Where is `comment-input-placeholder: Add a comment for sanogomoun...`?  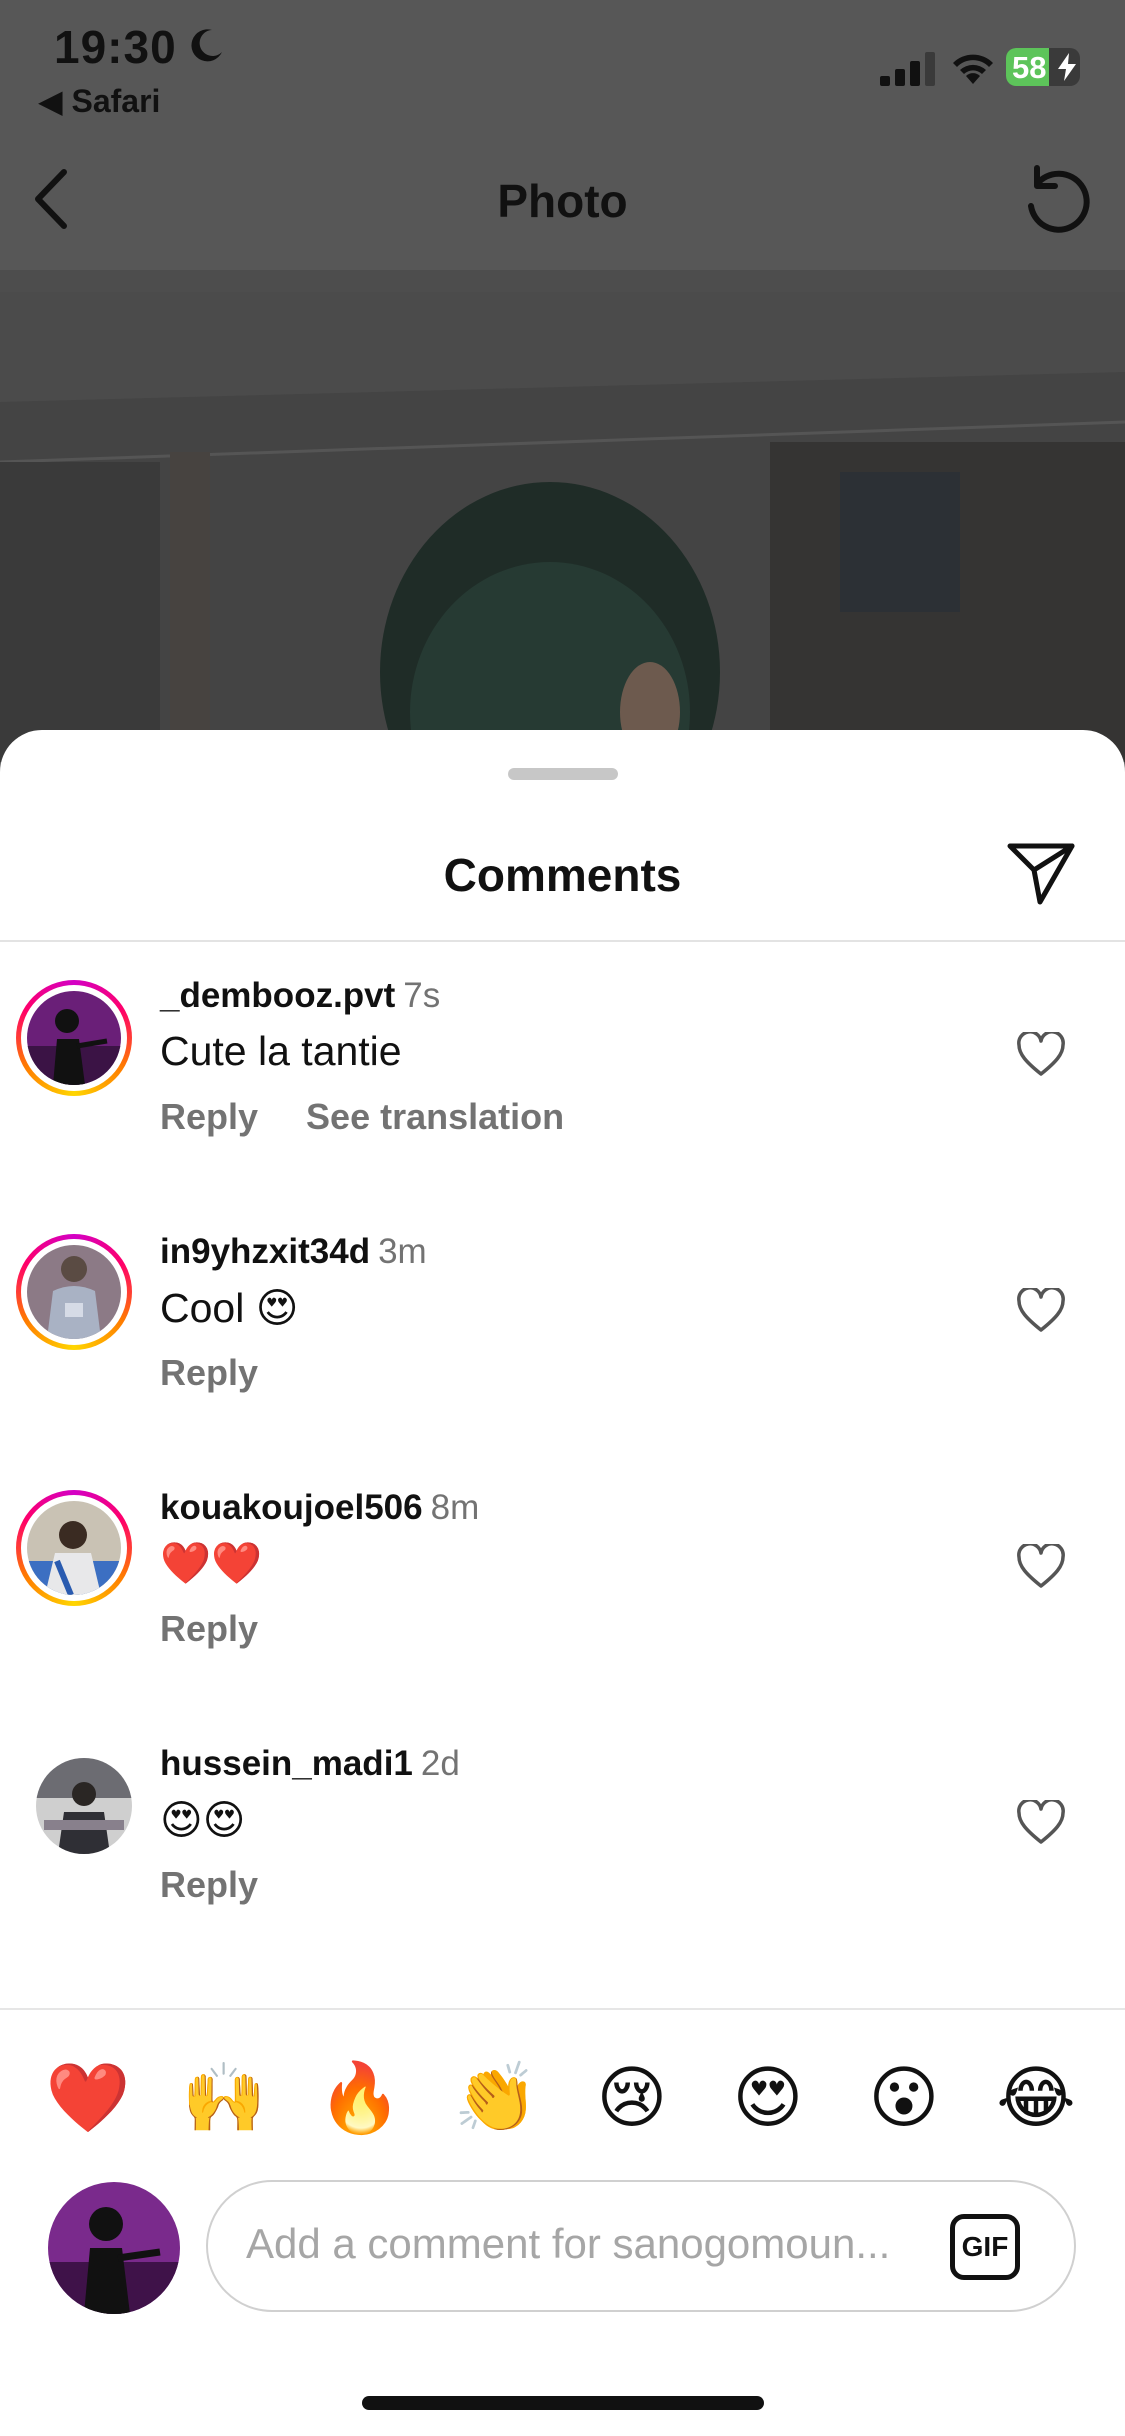
comment-input-placeholder: Add a comment for sanogomoun... is located at coordinates (568, 2243).